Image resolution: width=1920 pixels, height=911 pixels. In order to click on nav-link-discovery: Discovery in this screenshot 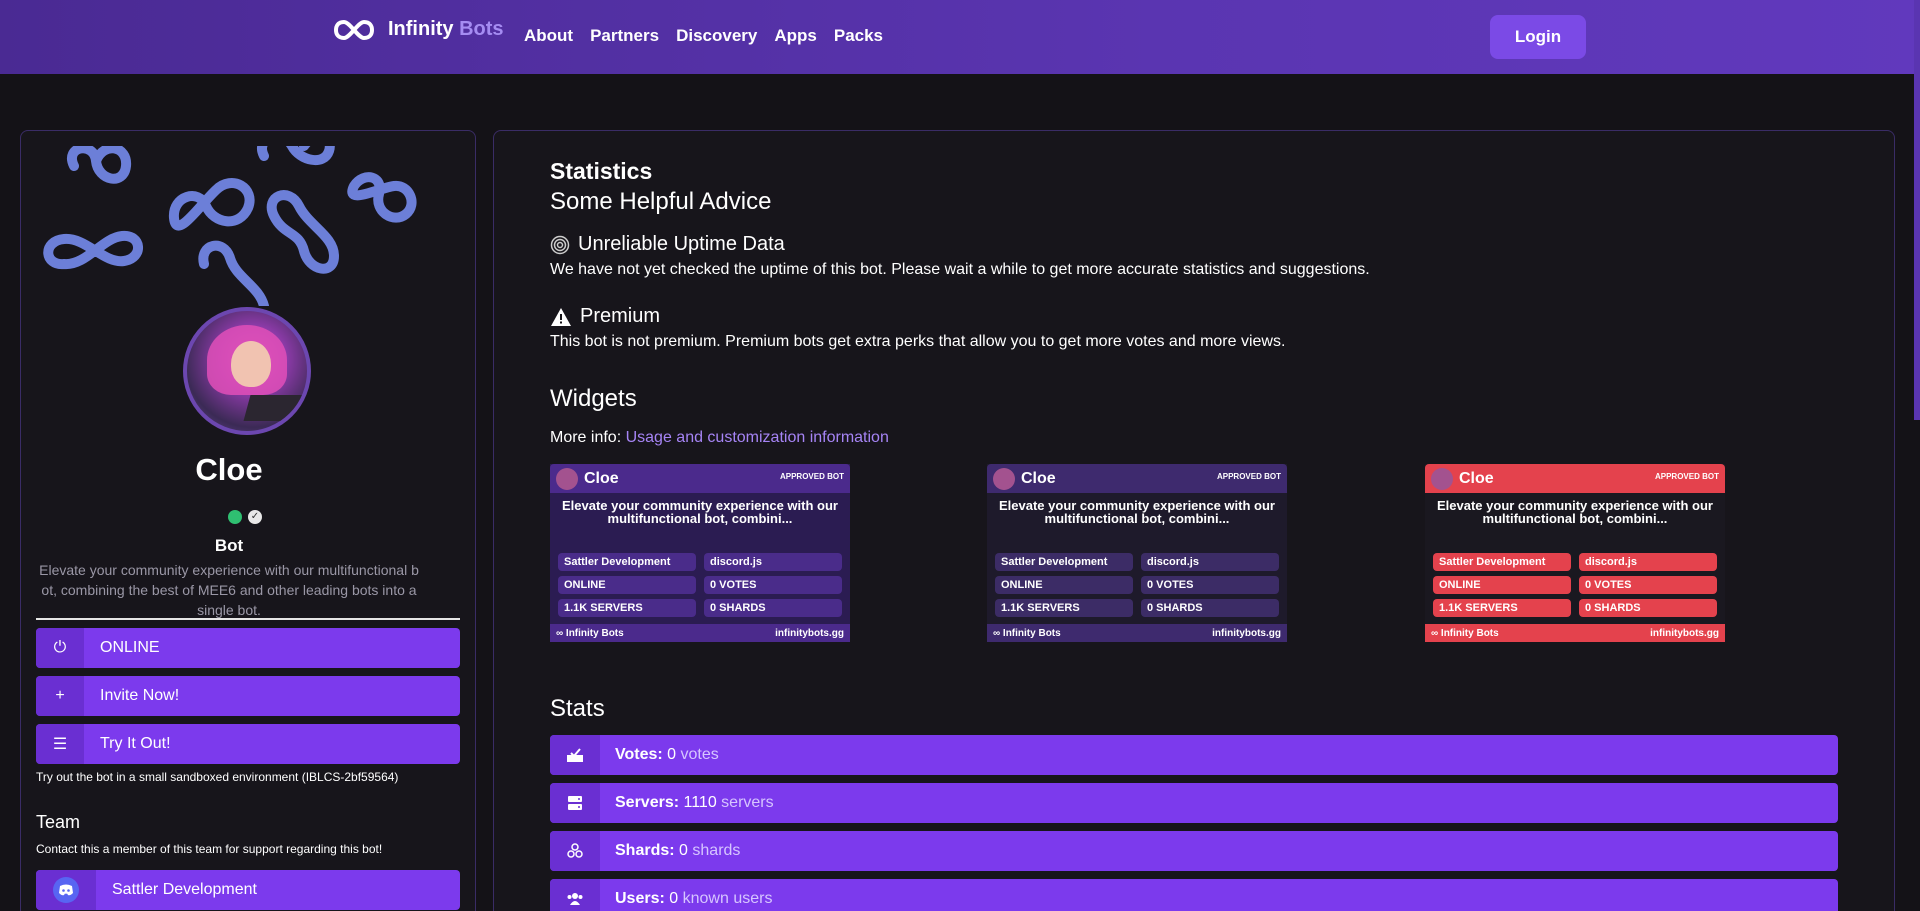, I will do `click(716, 36)`.